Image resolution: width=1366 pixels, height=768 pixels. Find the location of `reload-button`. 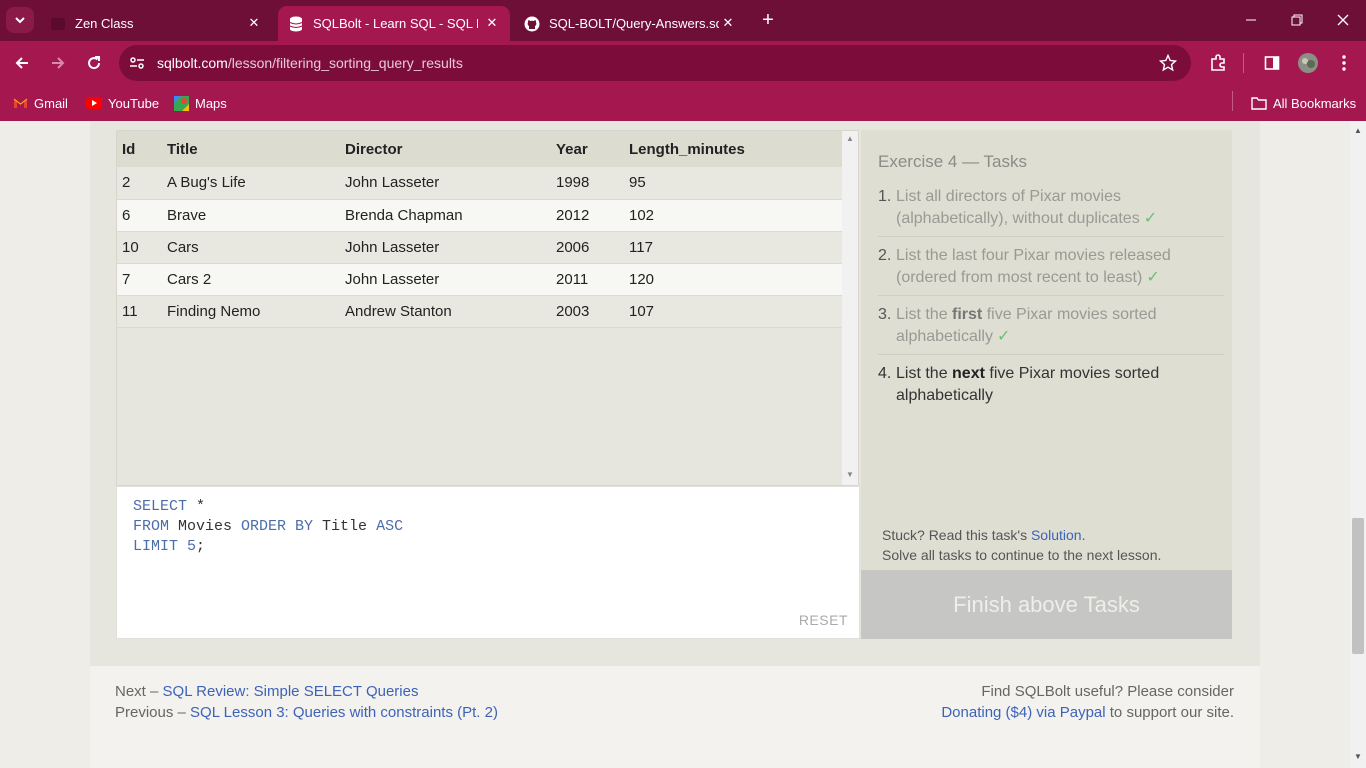

reload-button is located at coordinates (94, 63).